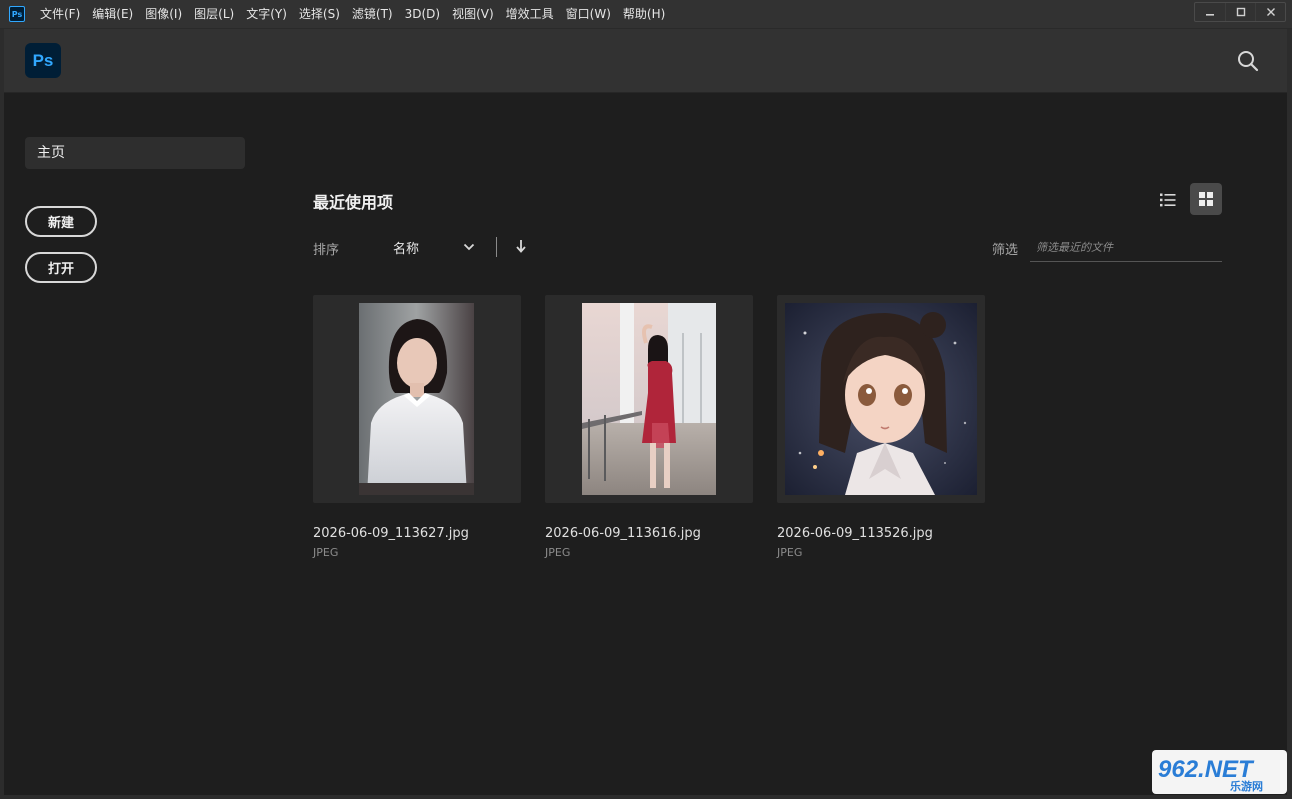  I want to click on close-icon, so click(1270, 12).